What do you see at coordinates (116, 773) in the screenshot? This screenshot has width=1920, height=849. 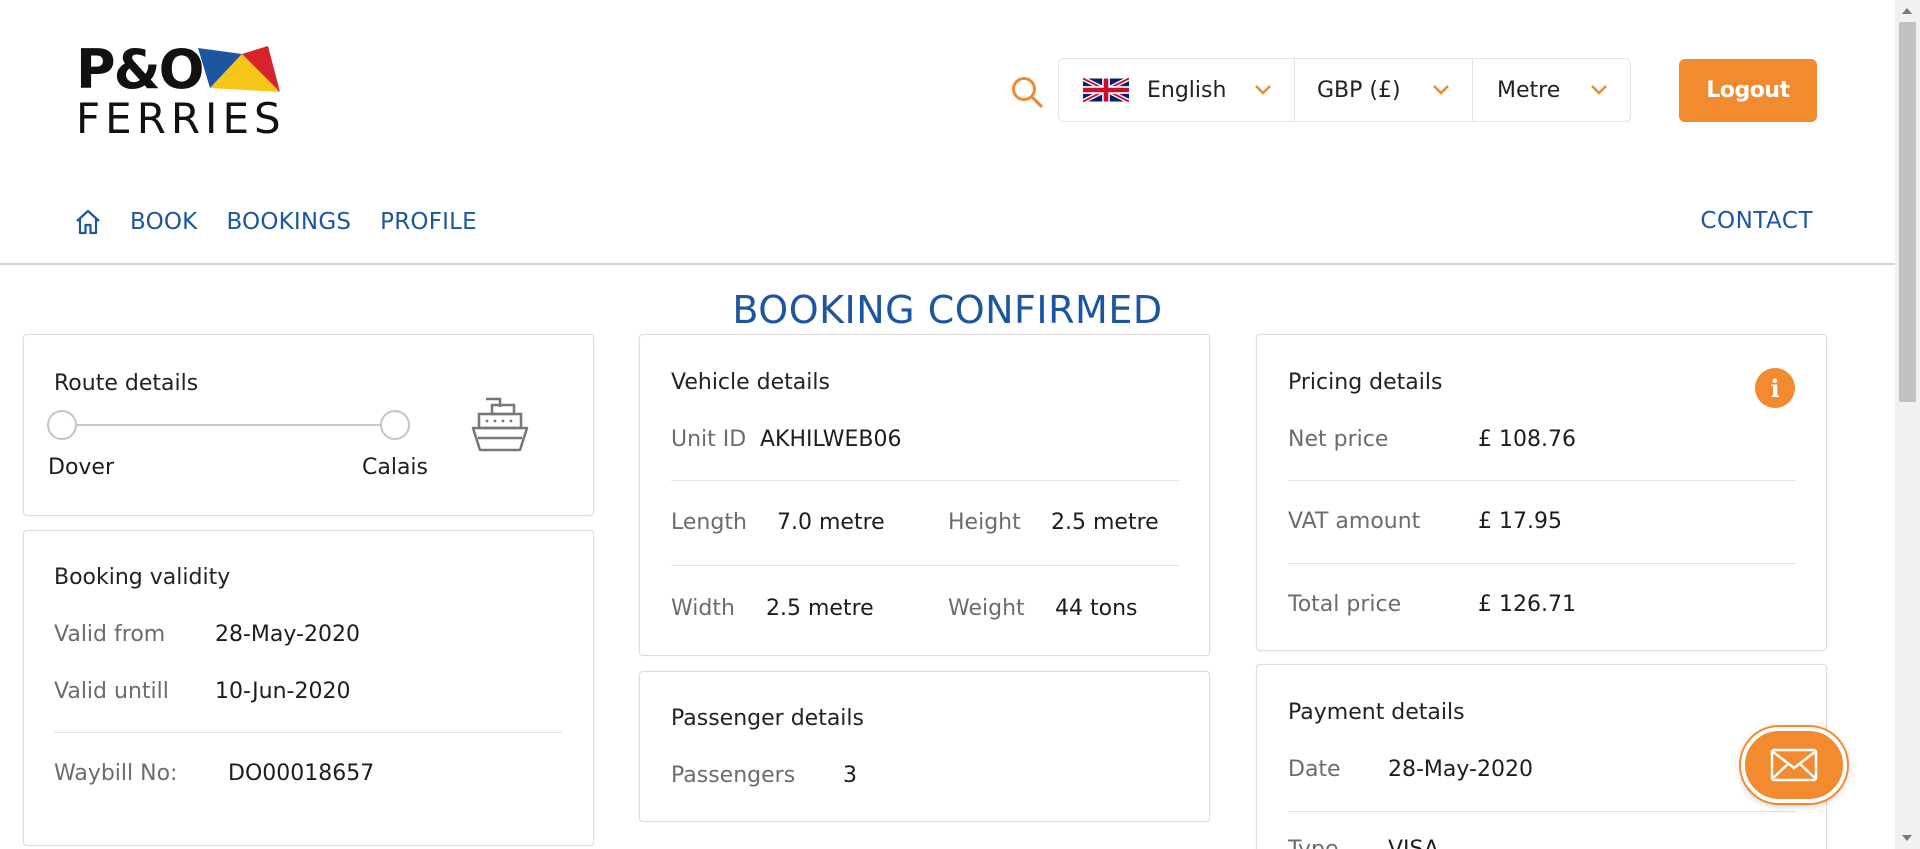 I see `waybill-label: Waybill No:` at bounding box center [116, 773].